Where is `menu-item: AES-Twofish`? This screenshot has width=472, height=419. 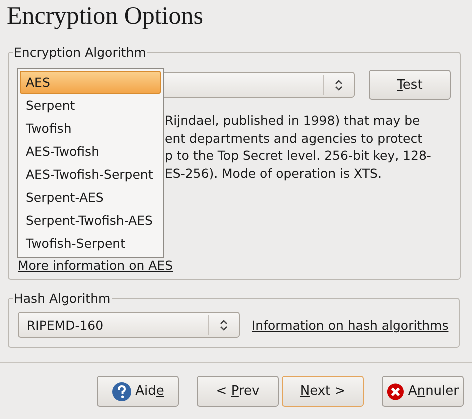
menu-item: AES-Twofish is located at coordinates (90, 151).